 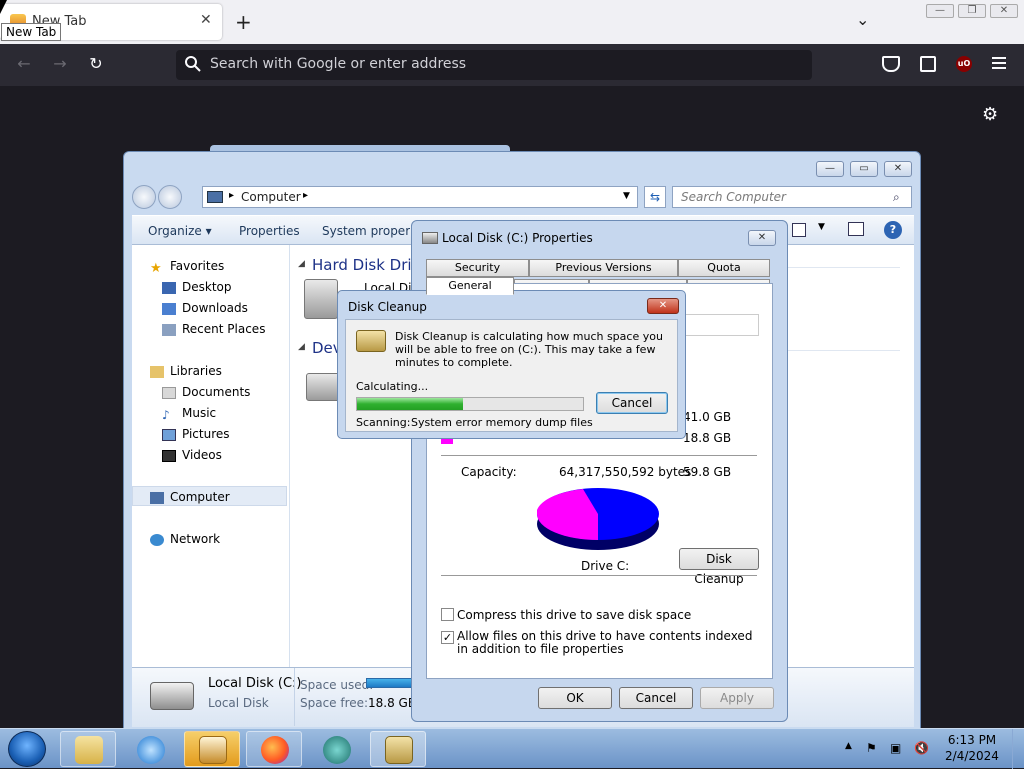 I want to click on taskbar-app, so click(x=336, y=749).